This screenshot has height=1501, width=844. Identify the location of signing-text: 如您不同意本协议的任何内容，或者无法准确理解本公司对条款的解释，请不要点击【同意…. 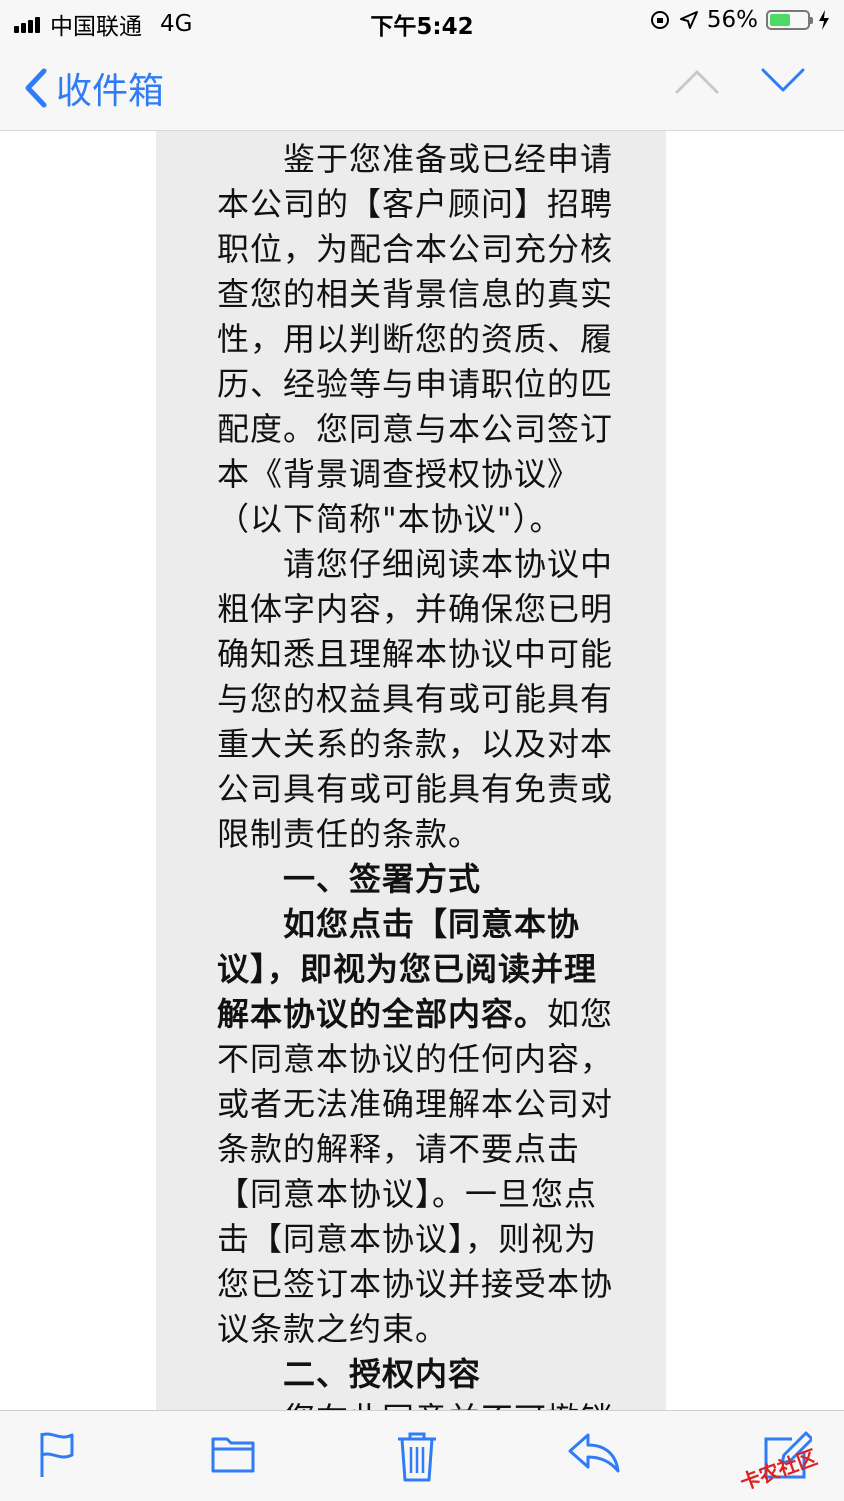
(415, 1171).